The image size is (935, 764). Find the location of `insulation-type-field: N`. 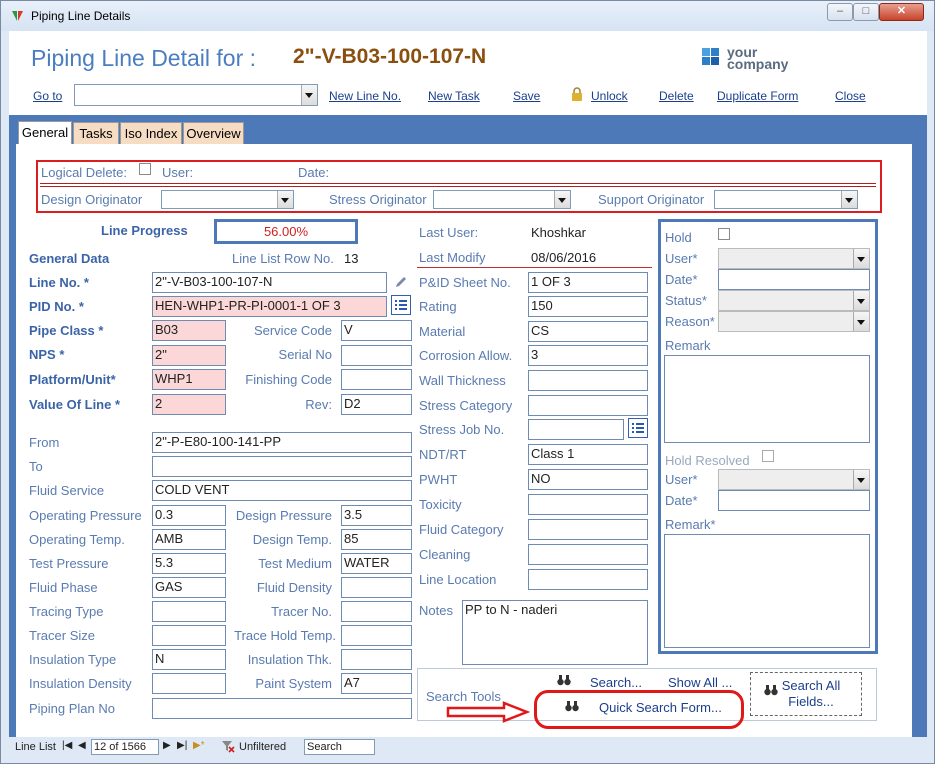

insulation-type-field: N is located at coordinates (189, 659).